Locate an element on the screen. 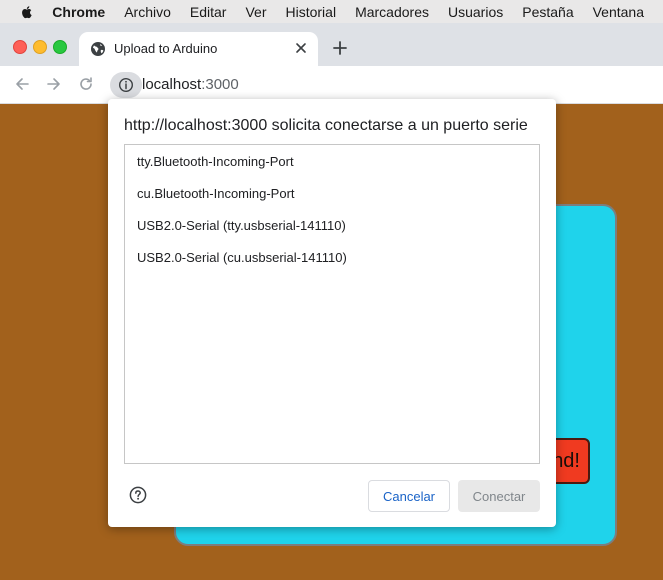  menu-ver: Ver is located at coordinates (255, 12).